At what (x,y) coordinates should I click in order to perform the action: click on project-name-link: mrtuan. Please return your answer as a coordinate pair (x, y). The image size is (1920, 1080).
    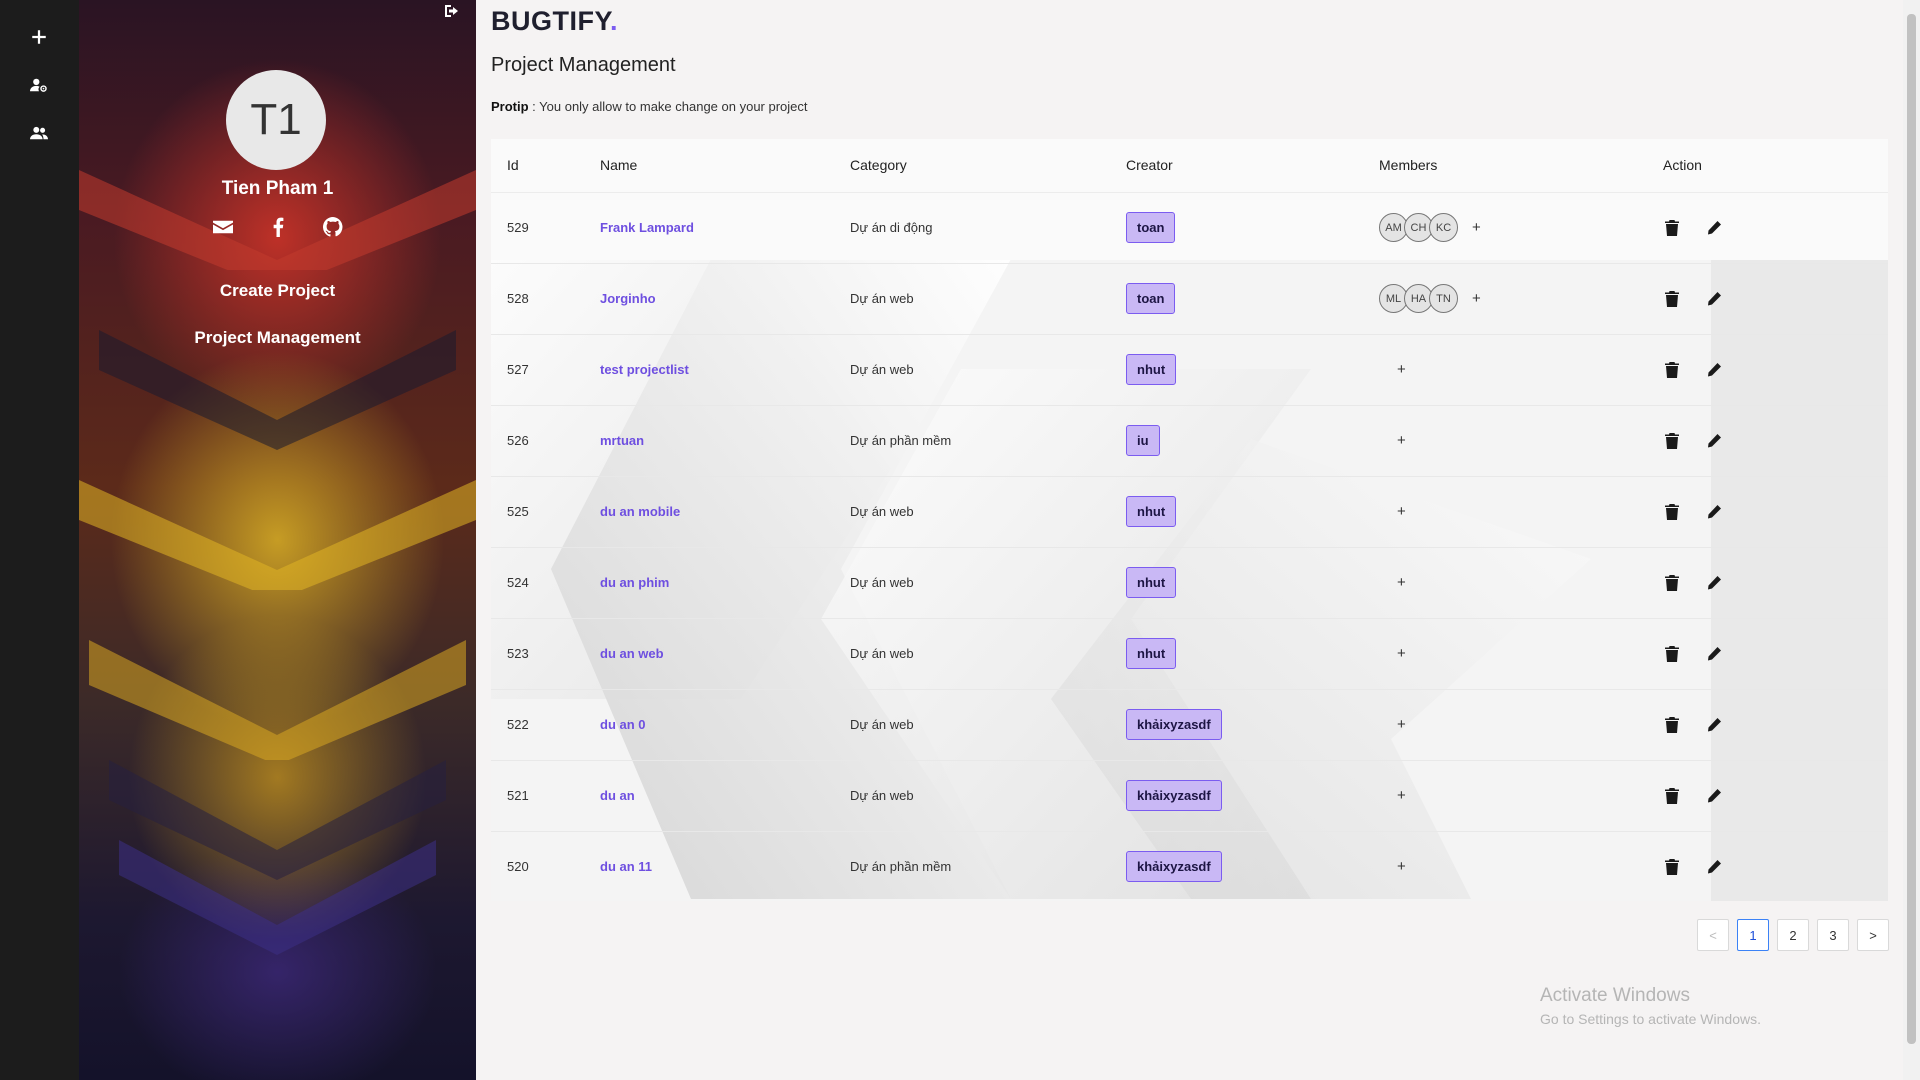
    Looking at the image, I should click on (622, 440).